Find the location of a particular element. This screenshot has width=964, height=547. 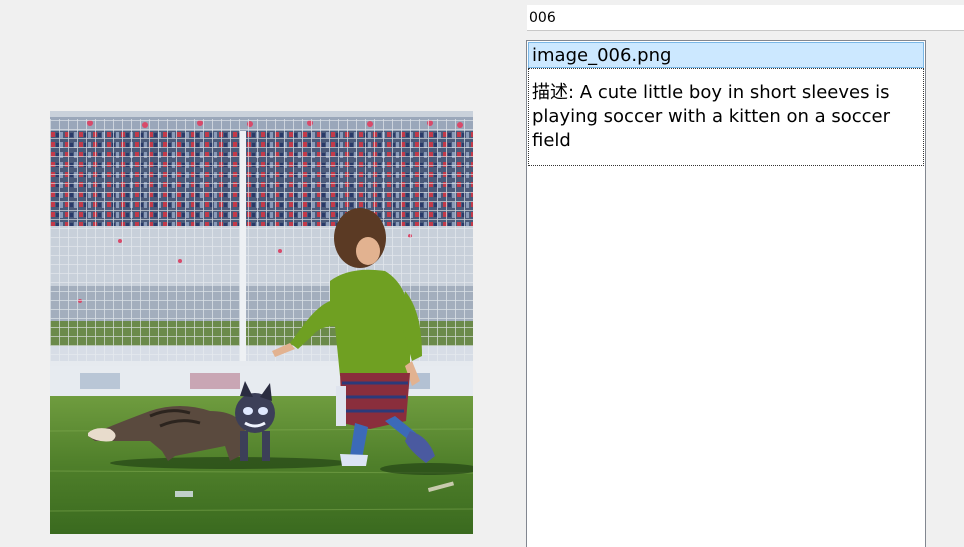

search-input is located at coordinates (745, 18).